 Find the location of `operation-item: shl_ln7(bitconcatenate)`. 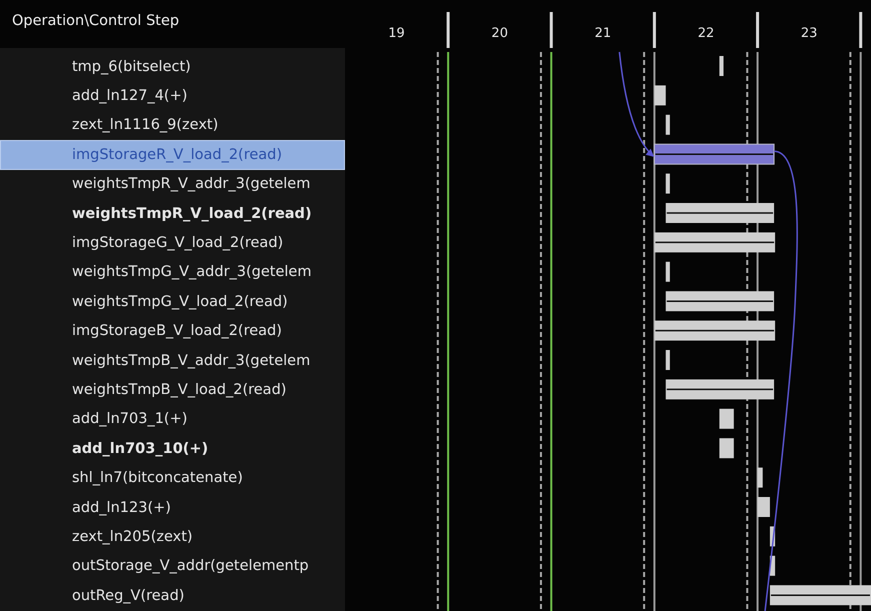

operation-item: shl_ln7(bitconcatenate) is located at coordinates (172, 478).